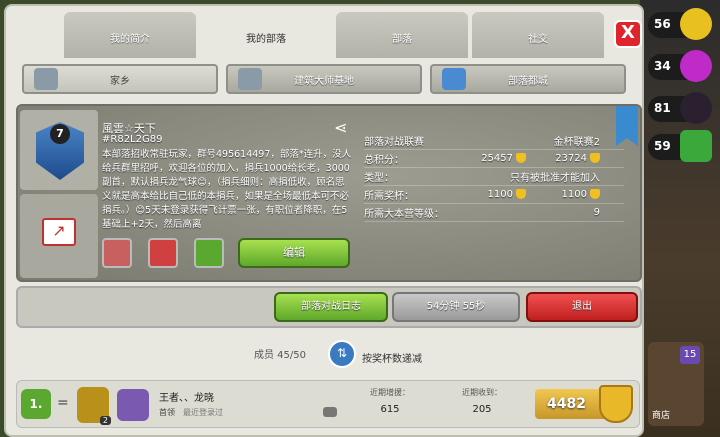 Image resolution: width=720 pixels, height=437 pixels. I want to click on stat-row-points: 总积分： 25457 23724, so click(494, 159).